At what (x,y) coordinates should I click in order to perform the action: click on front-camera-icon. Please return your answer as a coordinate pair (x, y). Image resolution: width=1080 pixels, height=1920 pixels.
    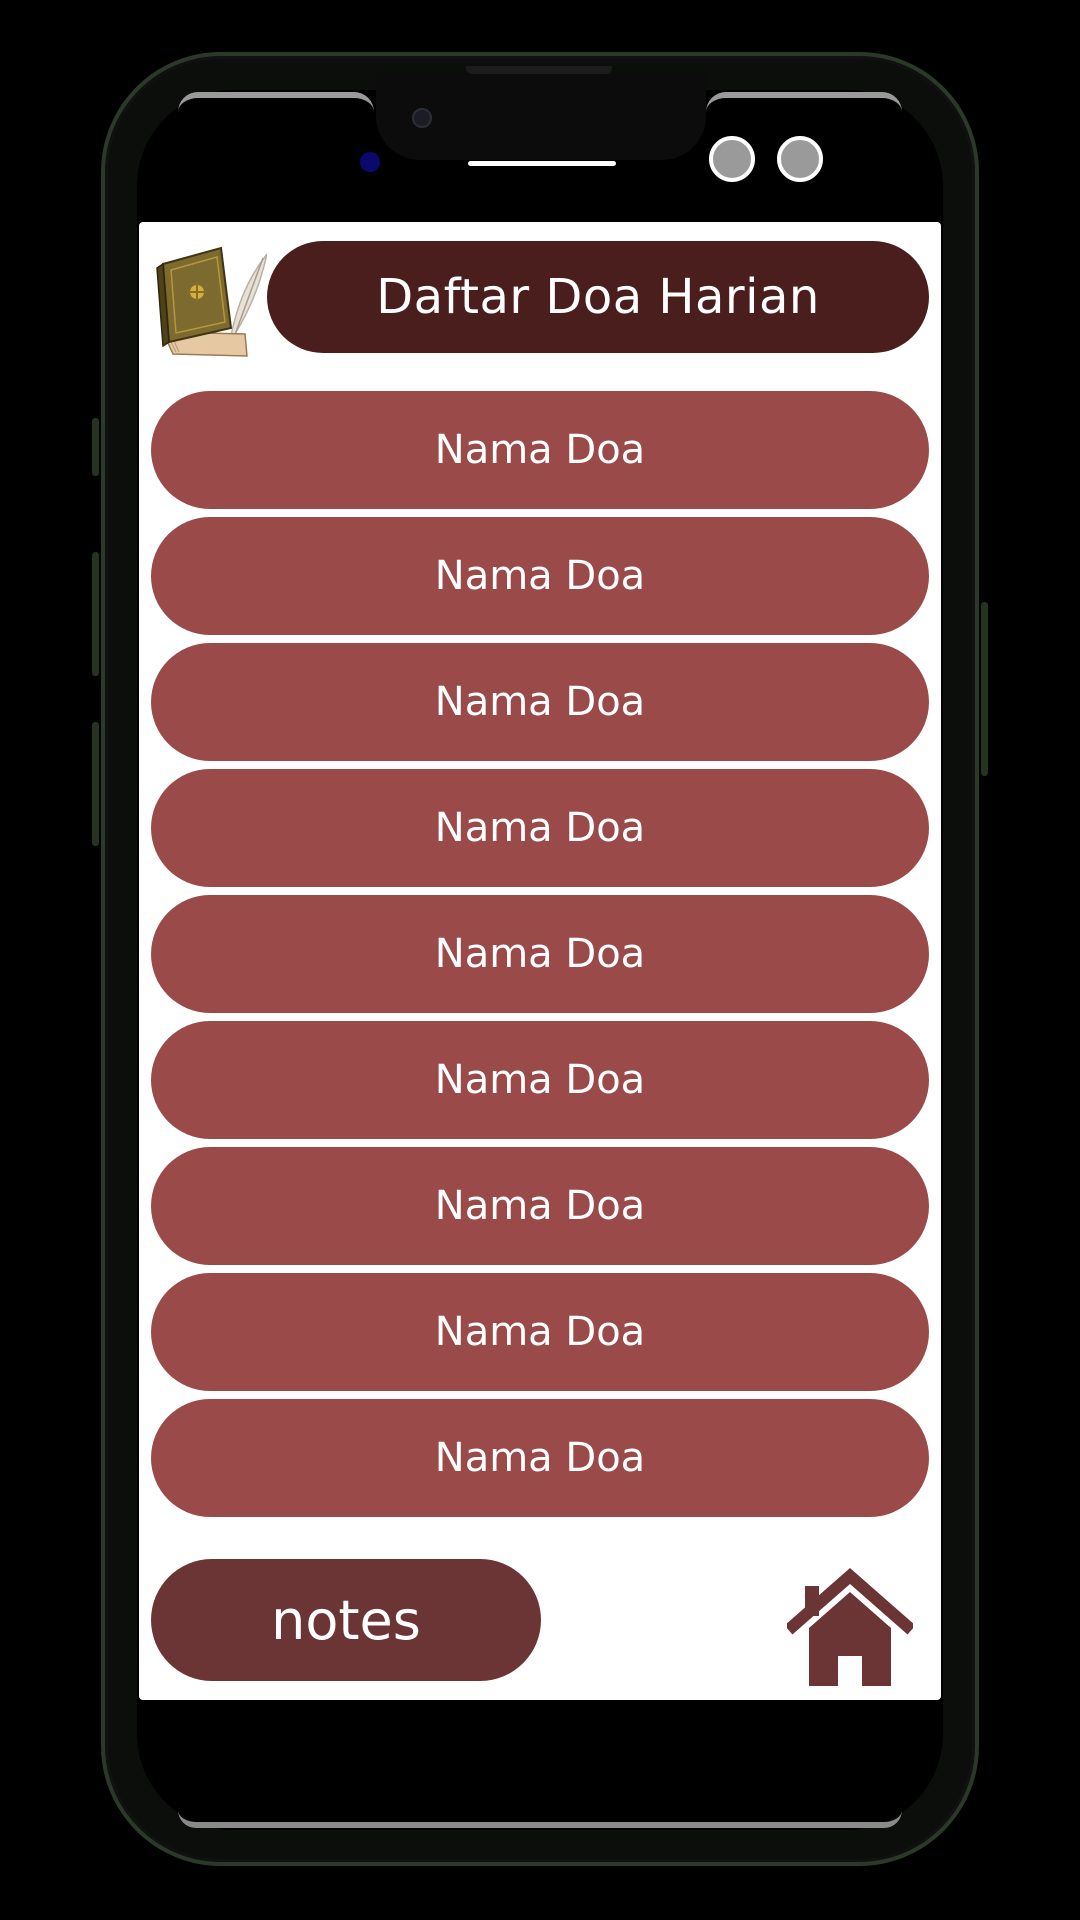
    Looking at the image, I should click on (422, 118).